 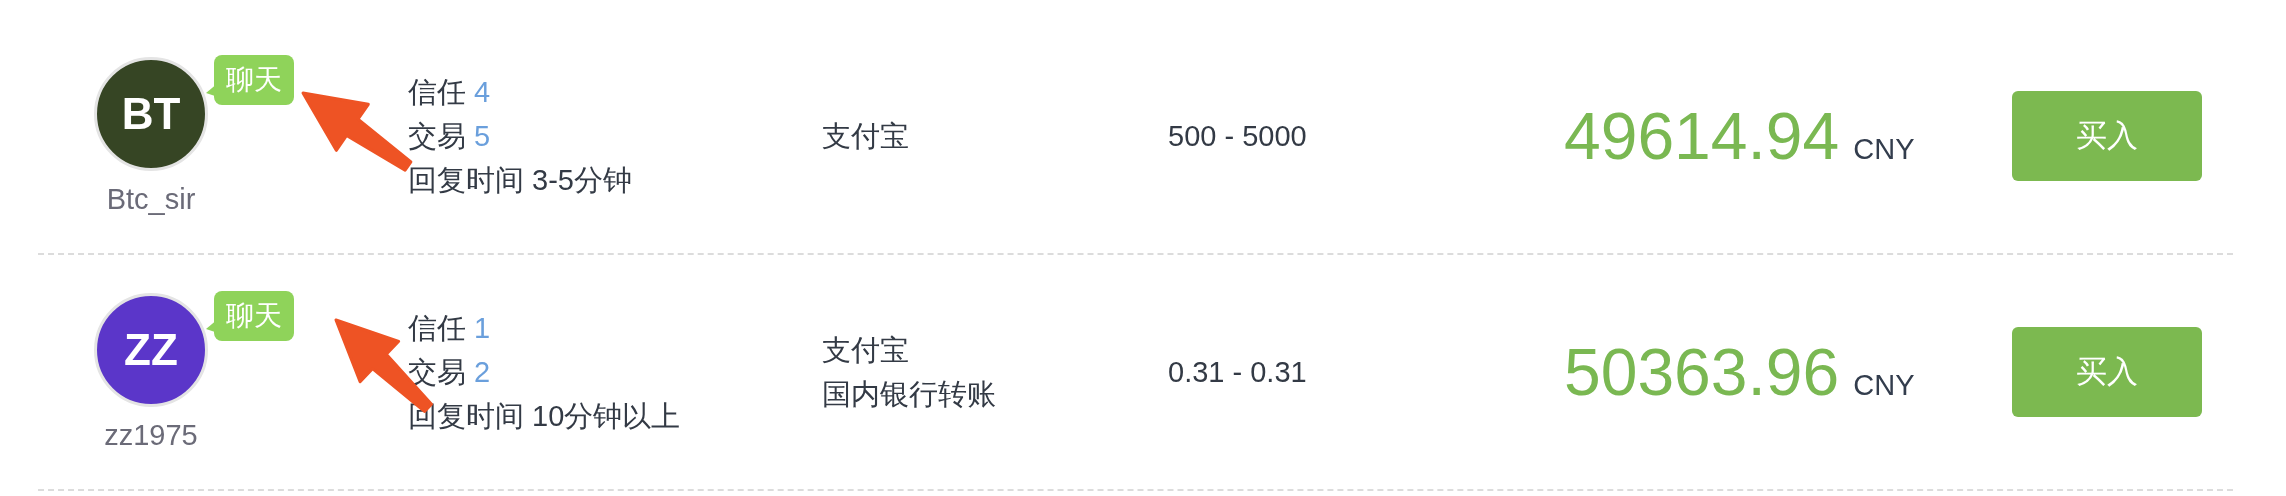 What do you see at coordinates (151, 435) in the screenshot?
I see `username: zz1975` at bounding box center [151, 435].